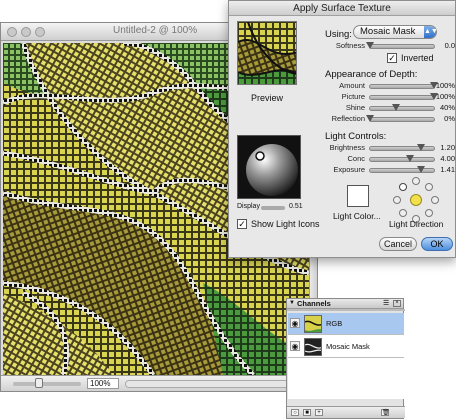 The width and height of the screenshot is (456, 419). I want to click on depth-row: Picture 100%, so click(388, 97).